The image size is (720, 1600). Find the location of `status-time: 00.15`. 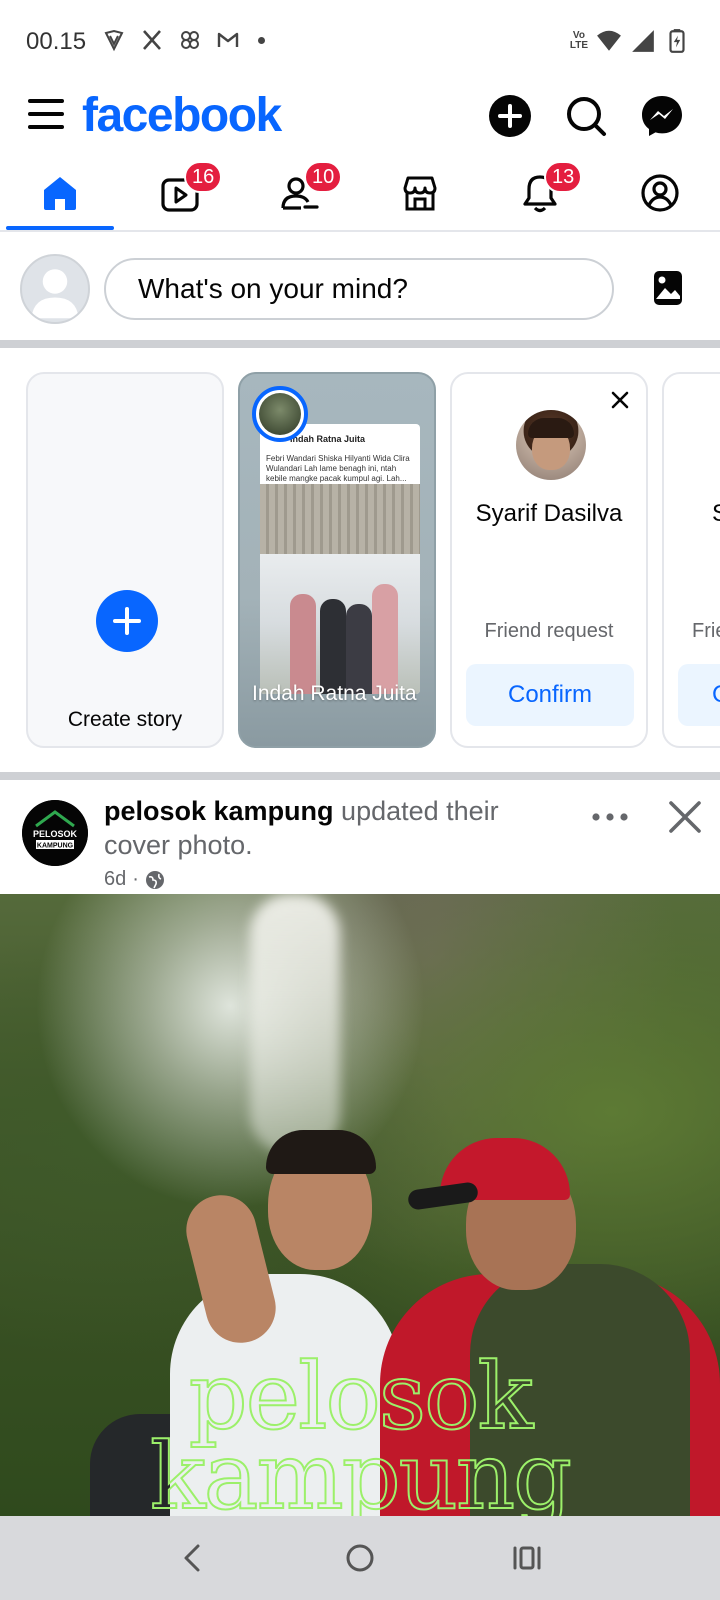

status-time: 00.15 is located at coordinates (56, 41).